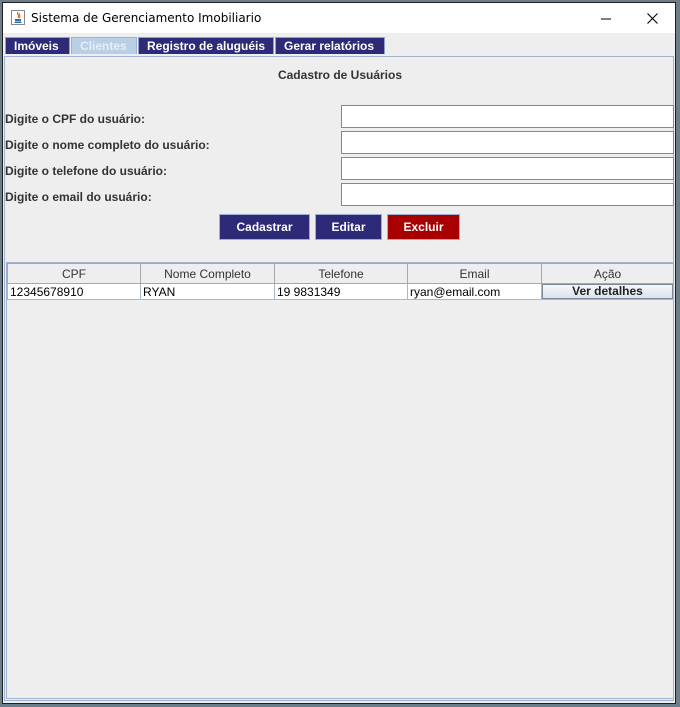 Image resolution: width=680 pixels, height=707 pixels. I want to click on tab-gerar-relatorios: Gerar relatórios, so click(330, 45).